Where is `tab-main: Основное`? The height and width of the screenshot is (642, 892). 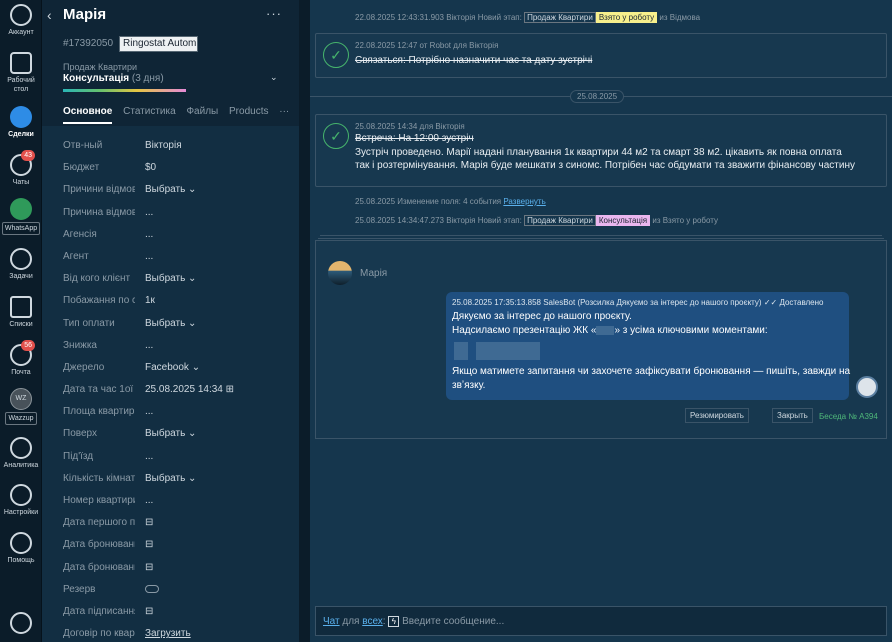 tab-main: Основное is located at coordinates (88, 115).